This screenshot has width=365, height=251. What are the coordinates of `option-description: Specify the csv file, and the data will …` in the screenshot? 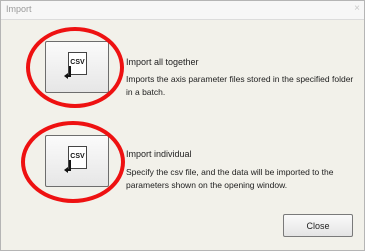 It's located at (230, 178).